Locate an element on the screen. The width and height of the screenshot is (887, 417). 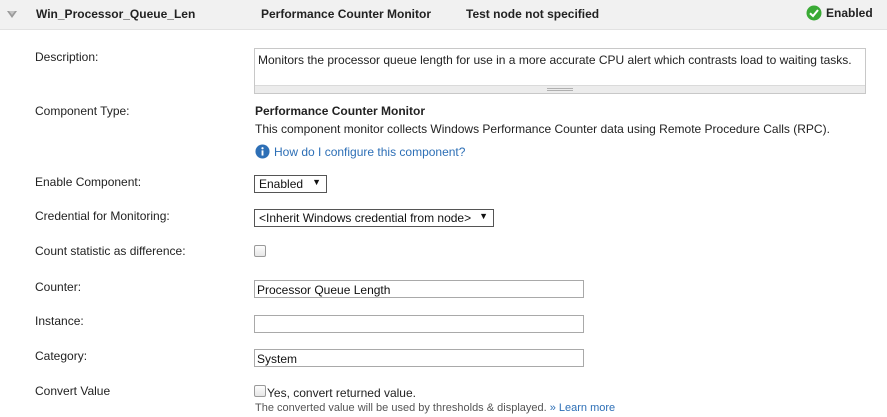
check-circle-icon is located at coordinates (814, 13).